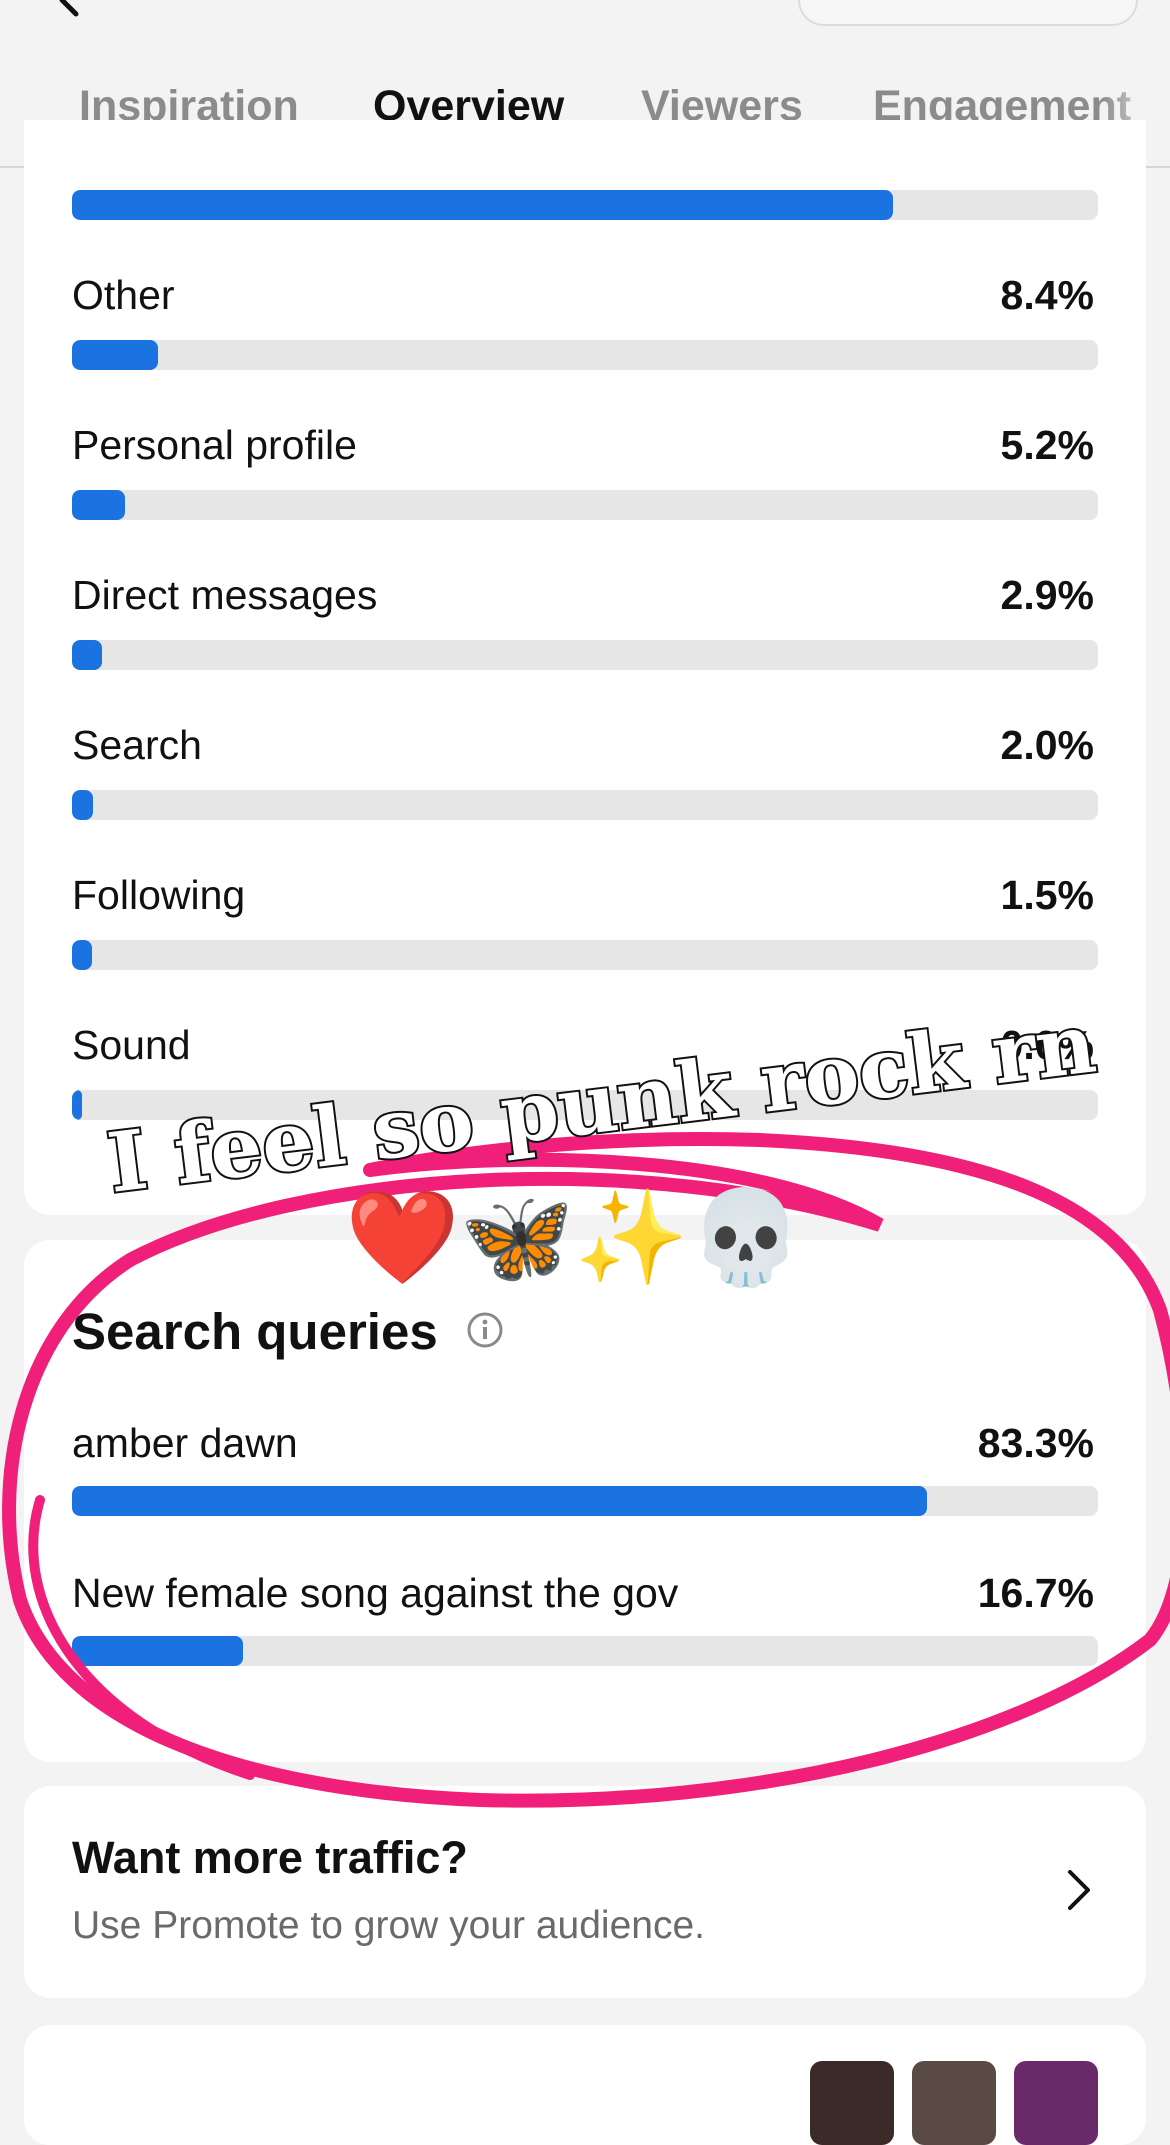 Image resolution: width=1170 pixels, height=2145 pixels. What do you see at coordinates (1047, 295) in the screenshot?
I see `traffic-value: 8.4%` at bounding box center [1047, 295].